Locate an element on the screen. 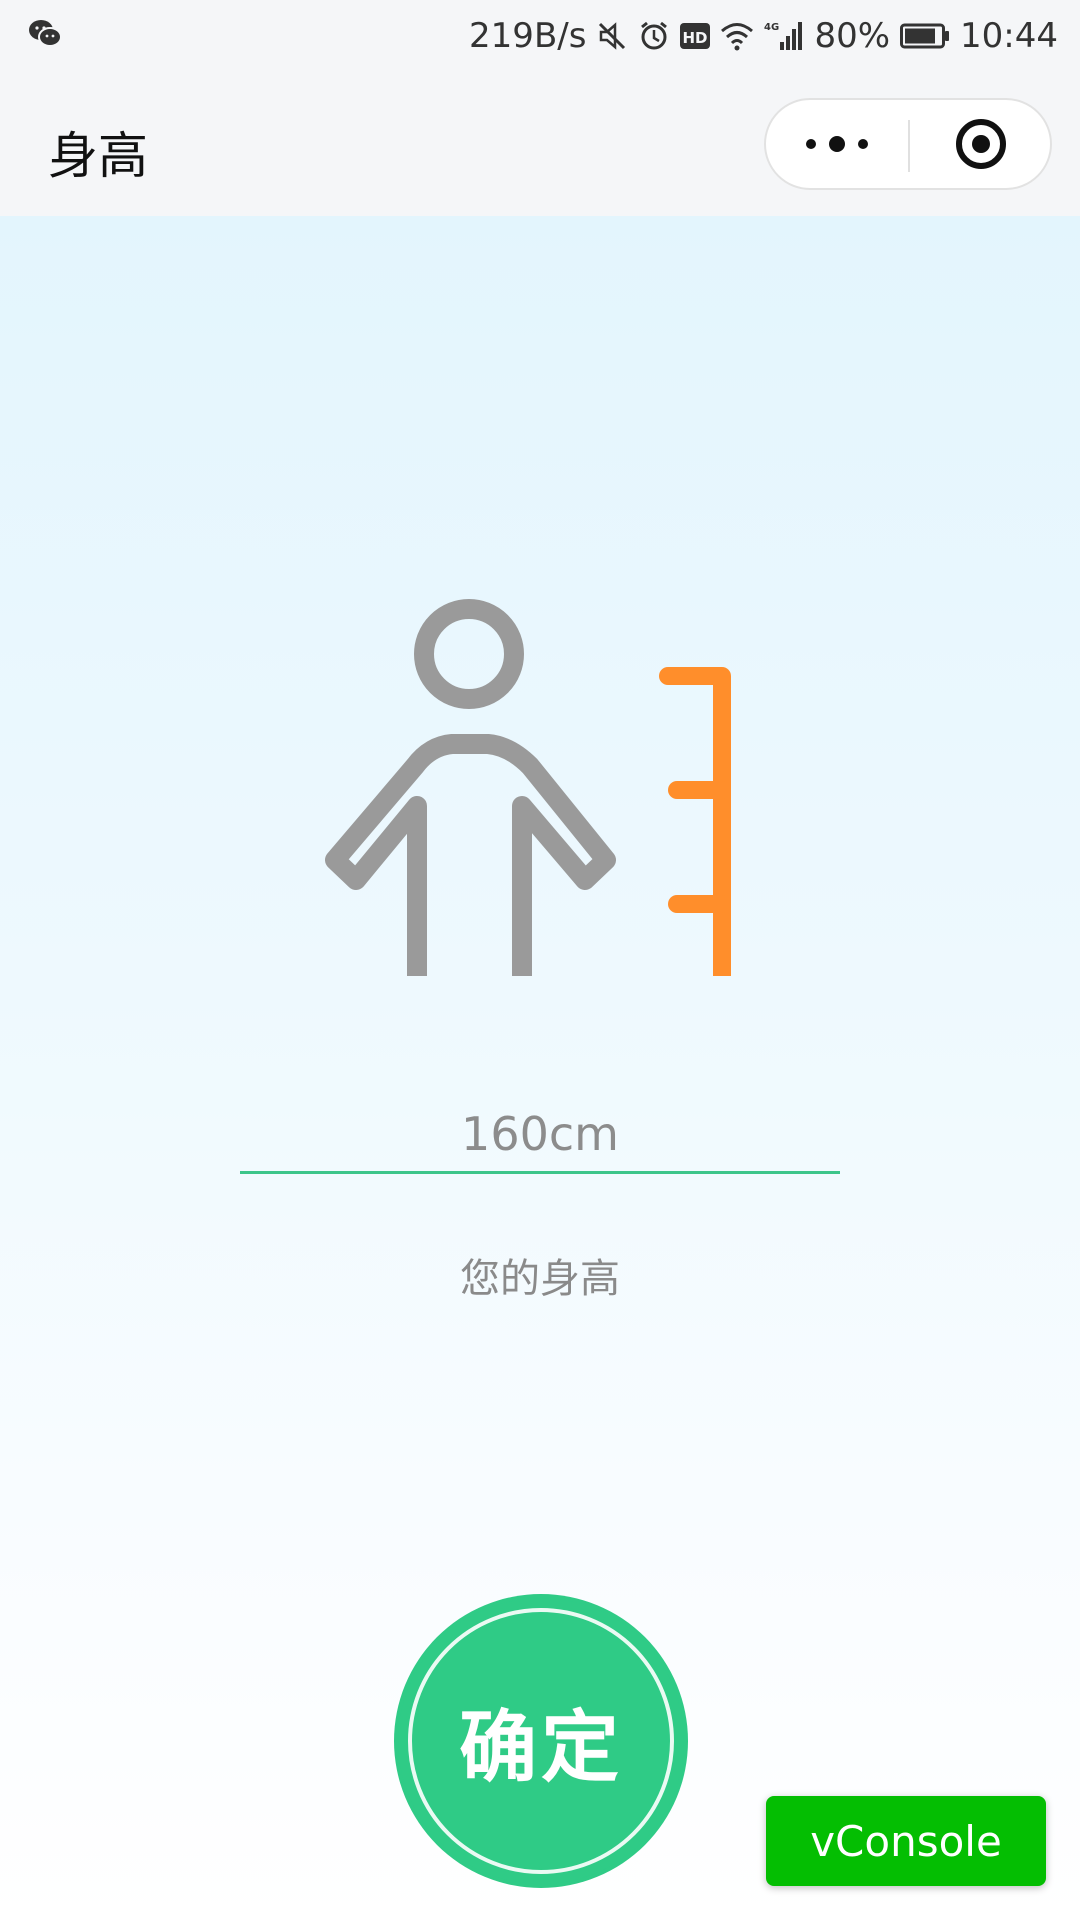 The width and height of the screenshot is (1080, 1920). clock: 10:44 is located at coordinates (1009, 36).